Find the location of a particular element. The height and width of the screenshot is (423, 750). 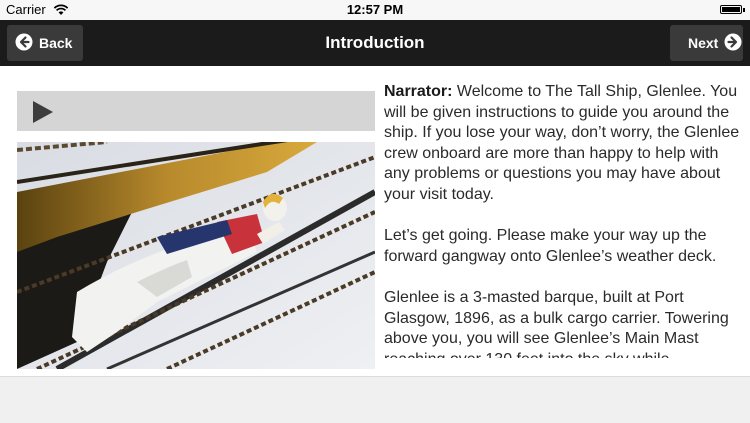

next-button-label: Next is located at coordinates (703, 43).